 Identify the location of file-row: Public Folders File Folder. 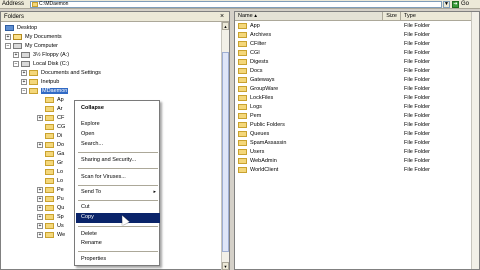
(357, 125).